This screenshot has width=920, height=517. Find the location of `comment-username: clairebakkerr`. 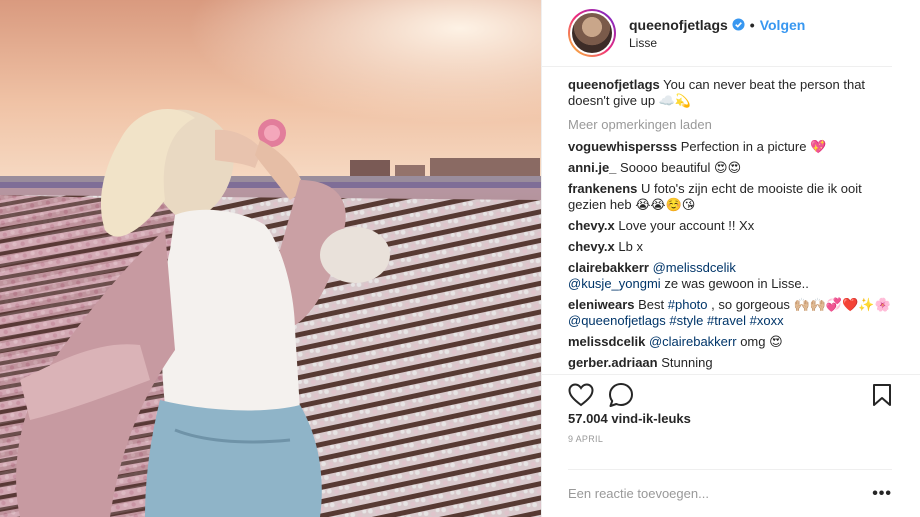

comment-username: clairebakkerr is located at coordinates (608, 267).